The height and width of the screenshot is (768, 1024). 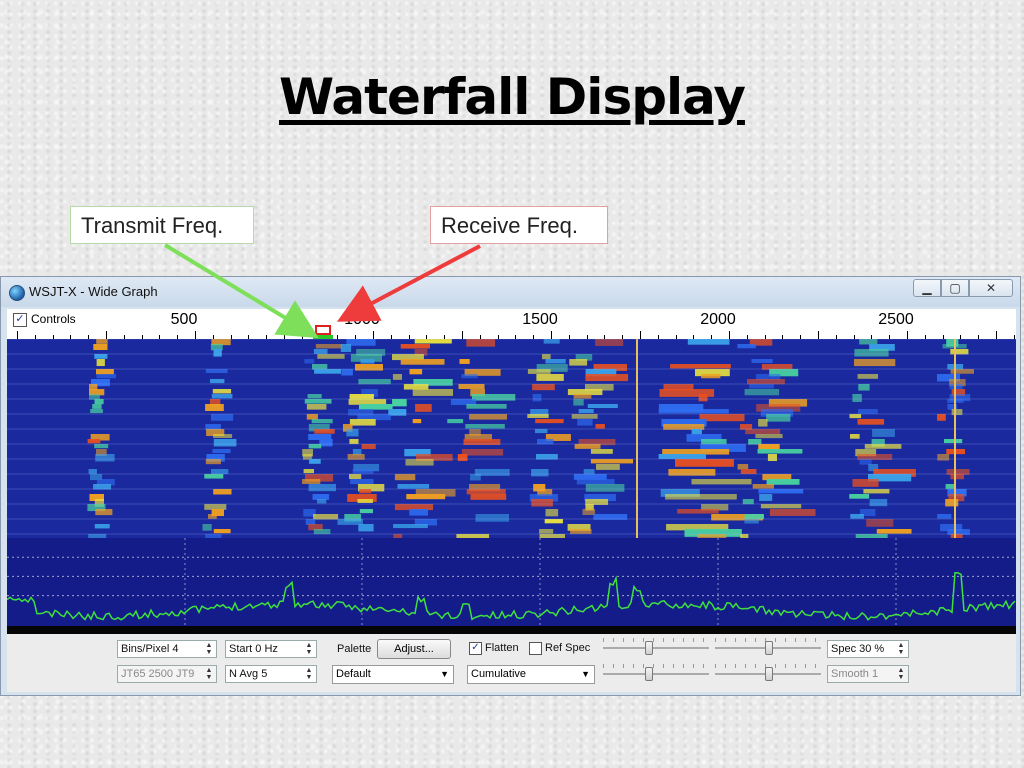 I want to click on start-hz-value: Start 0 Hz, so click(x=253, y=649).